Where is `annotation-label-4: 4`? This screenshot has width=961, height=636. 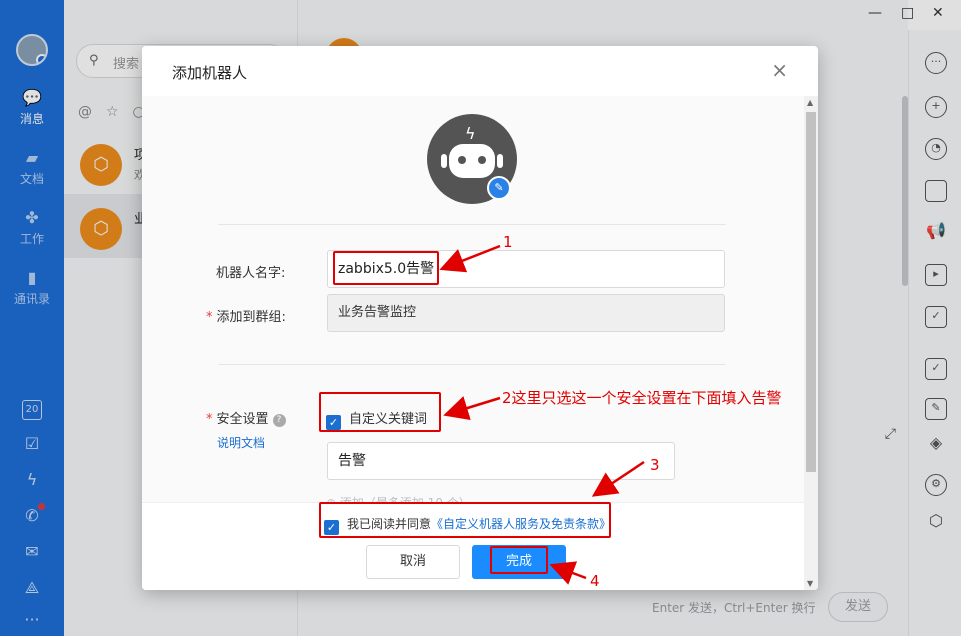 annotation-label-4: 4 is located at coordinates (595, 581).